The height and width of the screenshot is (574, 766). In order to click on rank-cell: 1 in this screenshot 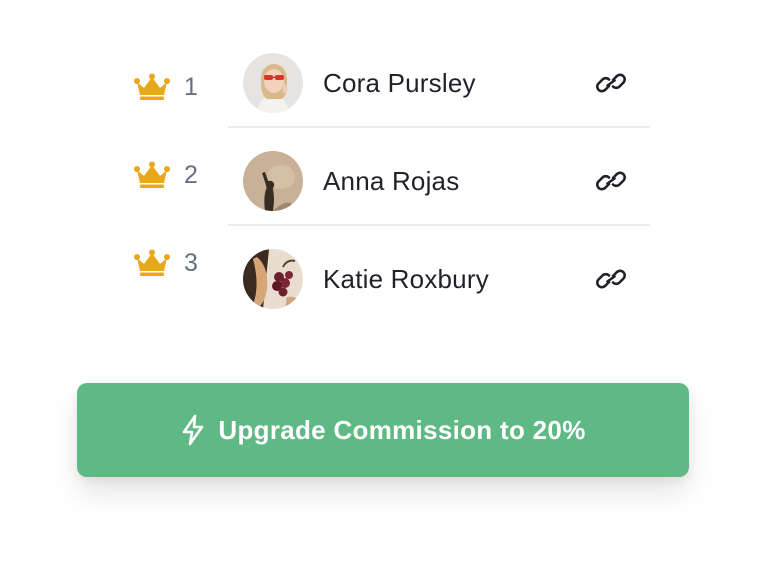, I will do `click(166, 87)`.